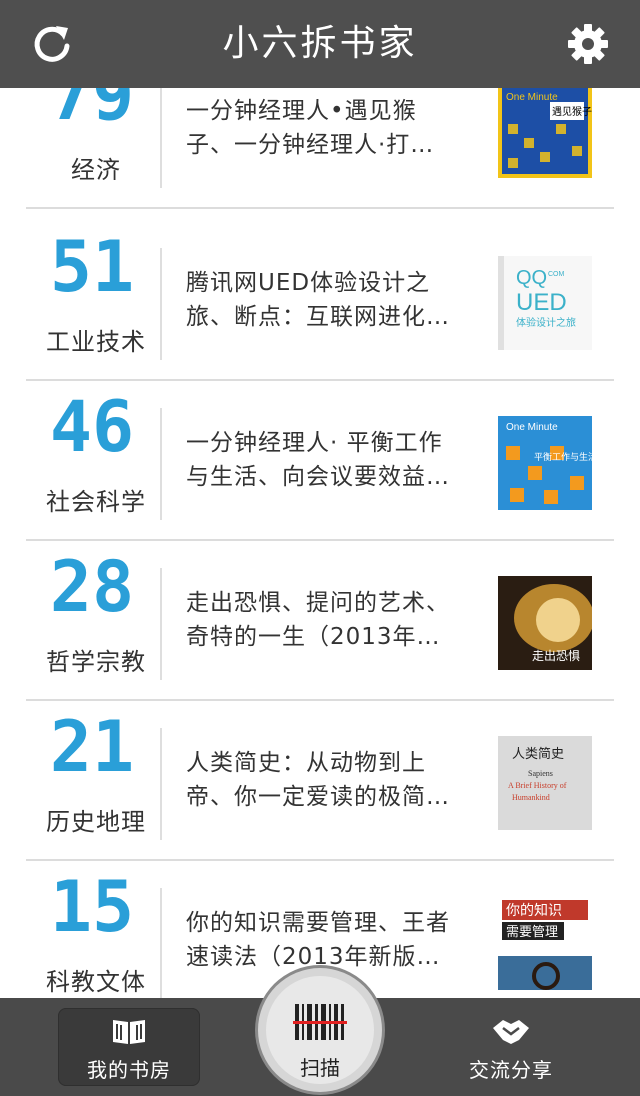  Describe the element at coordinates (572, 111) in the screenshot. I see `svg-text: 遇见猴子` at that location.